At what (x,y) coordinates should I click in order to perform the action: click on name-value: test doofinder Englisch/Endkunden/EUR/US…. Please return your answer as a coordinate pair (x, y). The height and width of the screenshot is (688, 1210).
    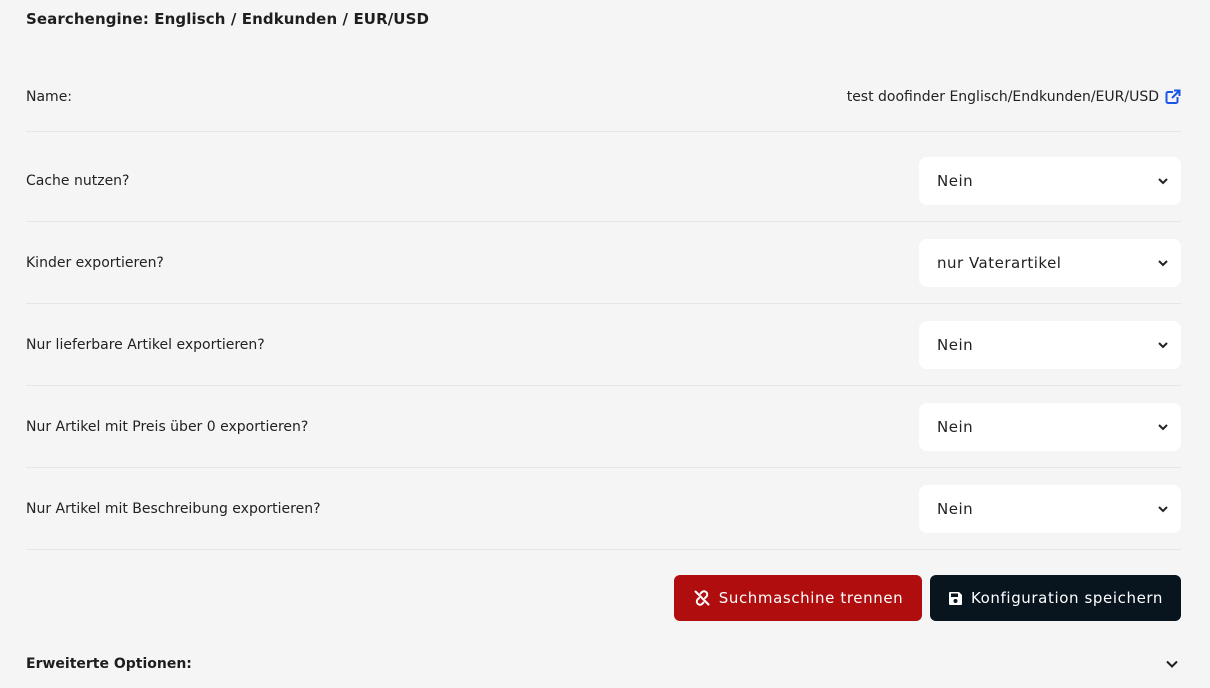
    Looking at the image, I should click on (1002, 96).